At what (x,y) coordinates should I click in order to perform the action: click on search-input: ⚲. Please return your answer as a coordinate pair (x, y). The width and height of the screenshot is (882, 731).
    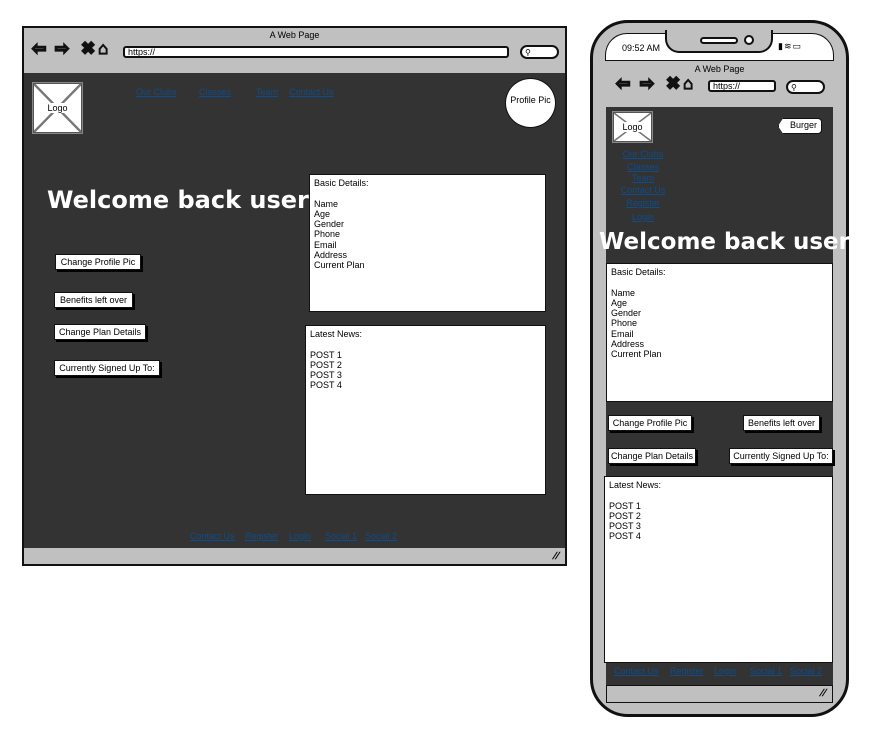
    Looking at the image, I should click on (539, 52).